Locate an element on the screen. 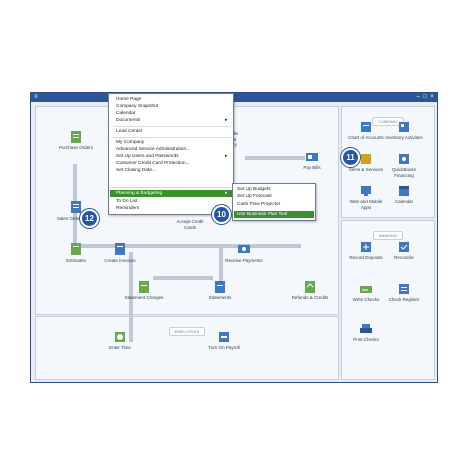 The height and width of the screenshot is (474, 474). menu-item-planning-budgeting: Planning & Budgeting is located at coordinates (139, 194).